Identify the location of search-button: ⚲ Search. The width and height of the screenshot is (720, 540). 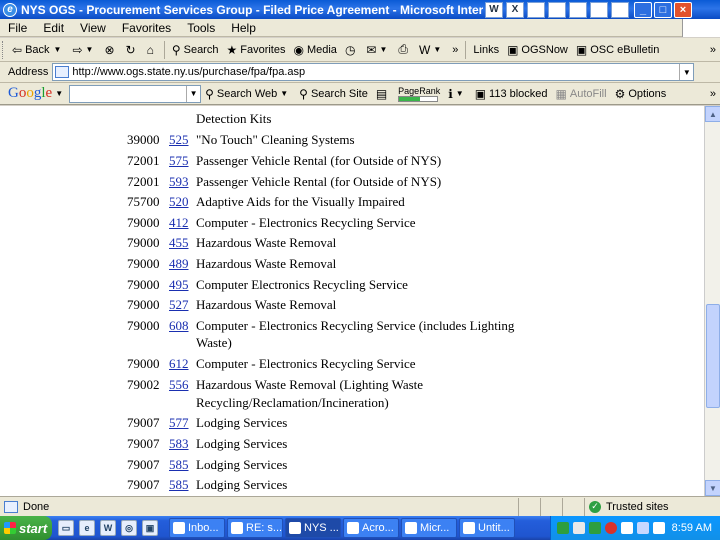
(195, 50).